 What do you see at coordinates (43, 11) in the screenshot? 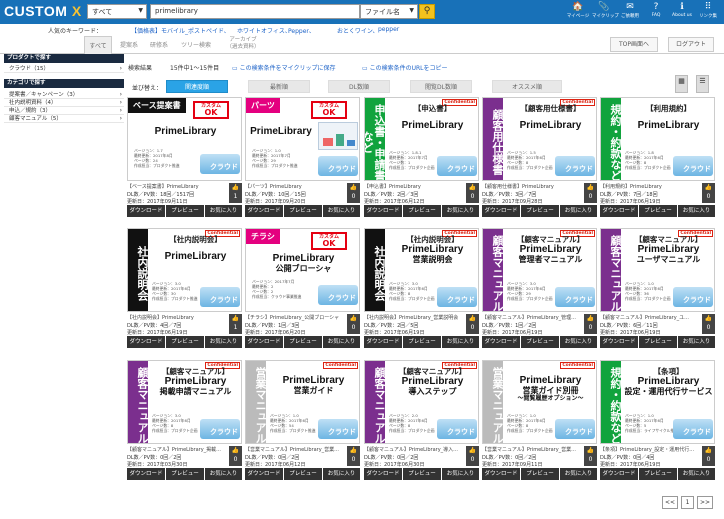
I see `logo: CUSTOM X` at bounding box center [43, 11].